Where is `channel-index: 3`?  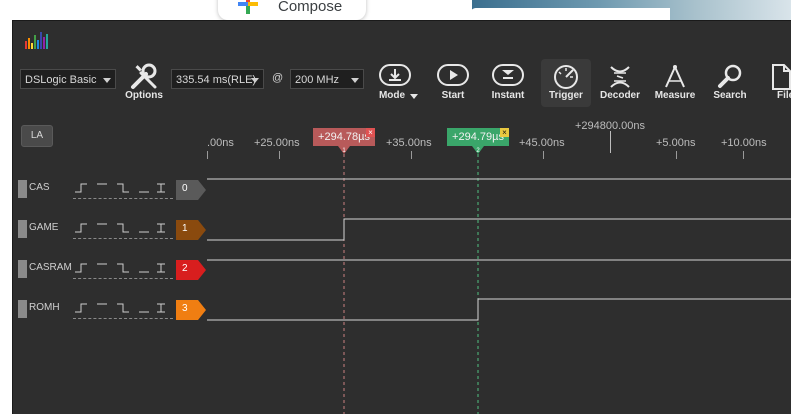
channel-index: 3 is located at coordinates (185, 308).